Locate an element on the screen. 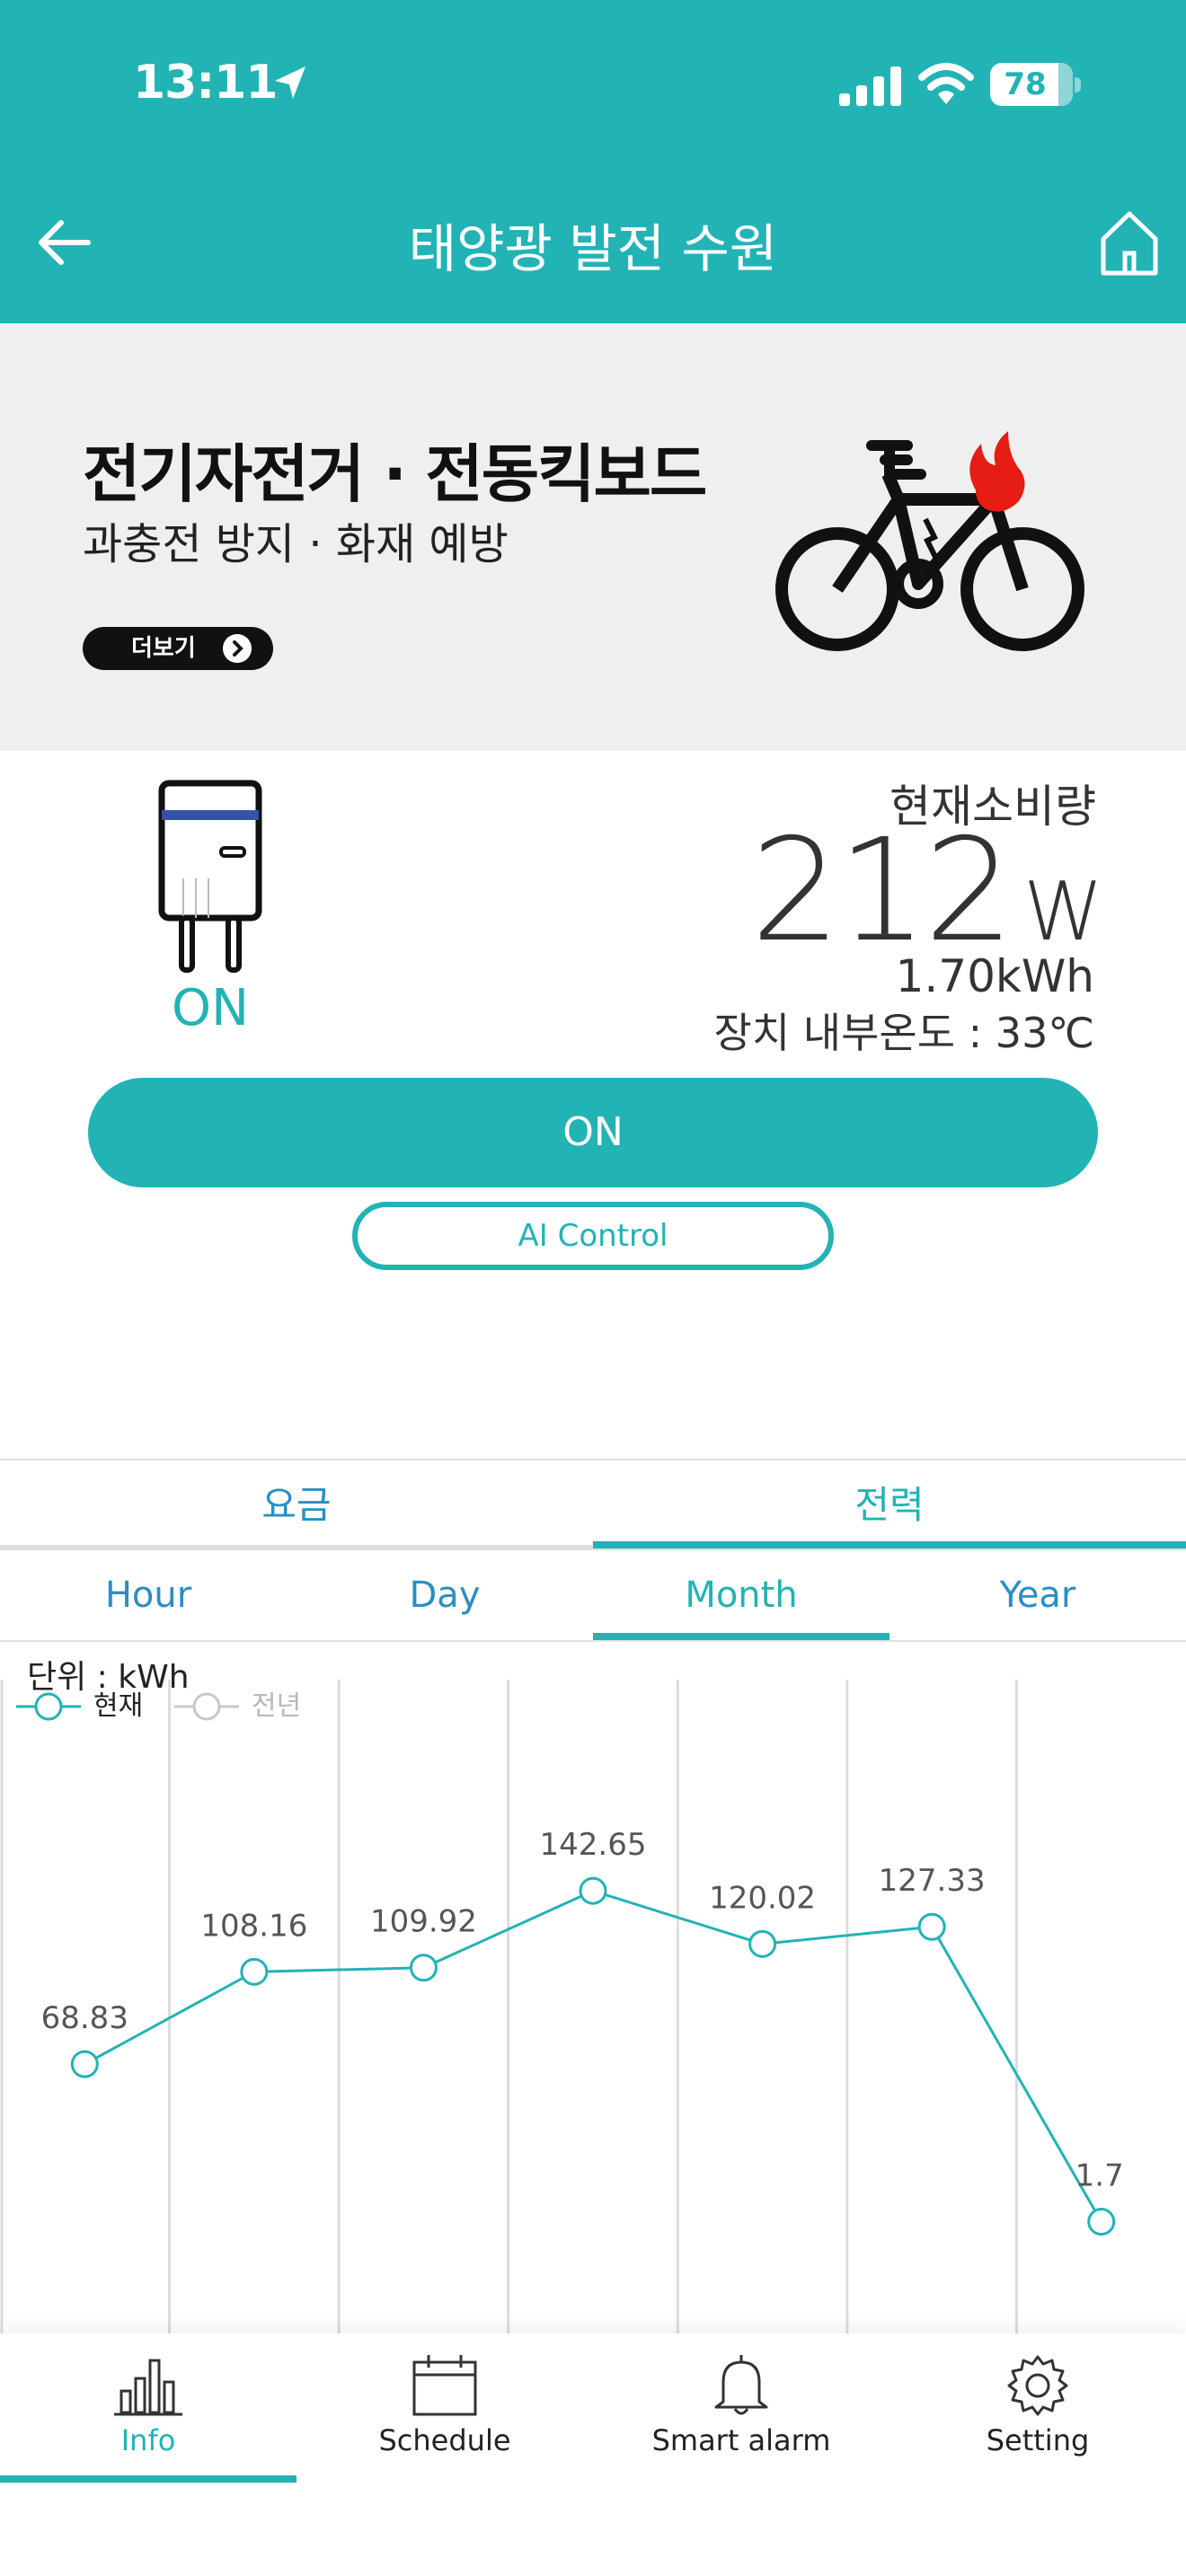  tab-fee: 요금 is located at coordinates (296, 1505).